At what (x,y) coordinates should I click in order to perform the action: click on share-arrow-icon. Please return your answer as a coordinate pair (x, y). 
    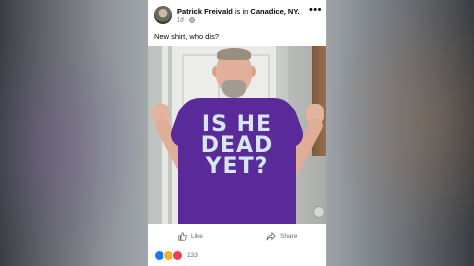
    Looking at the image, I should click on (271, 236).